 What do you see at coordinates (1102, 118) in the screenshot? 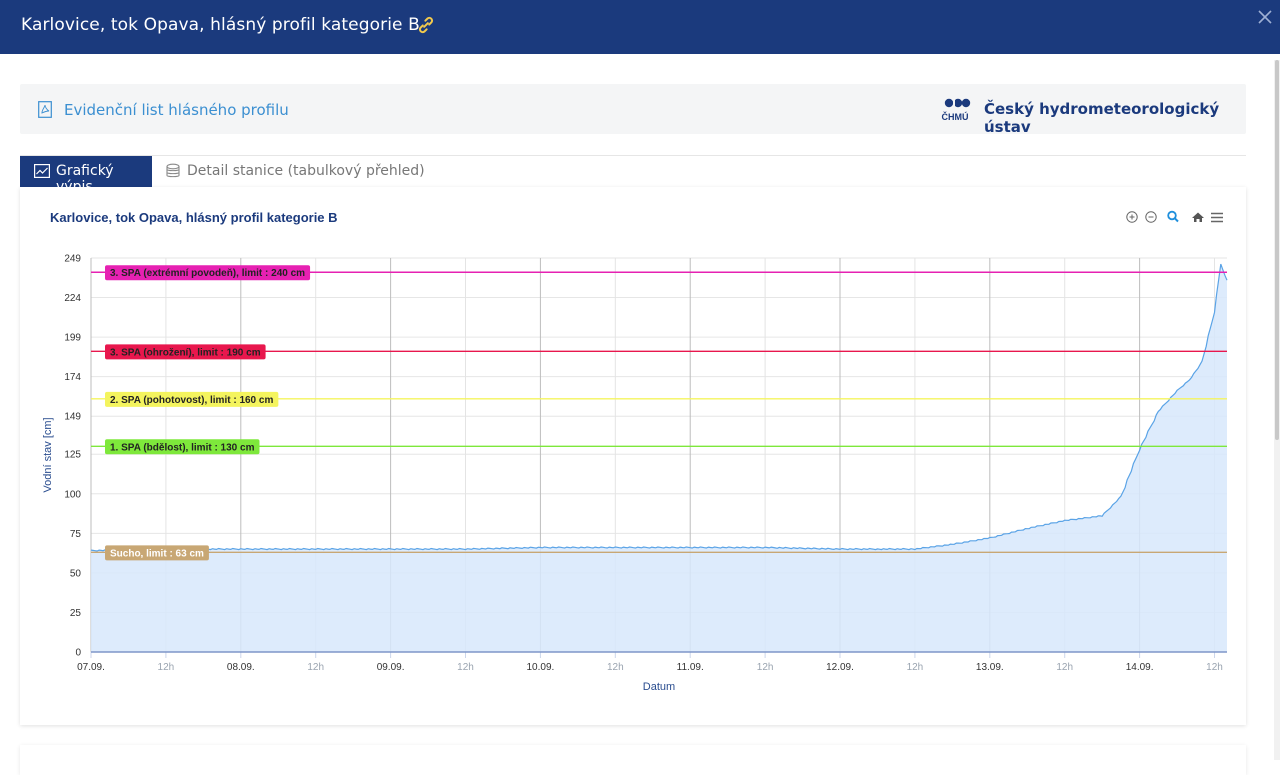
I see `institute-name: Český hydrometeorologický ústav` at bounding box center [1102, 118].